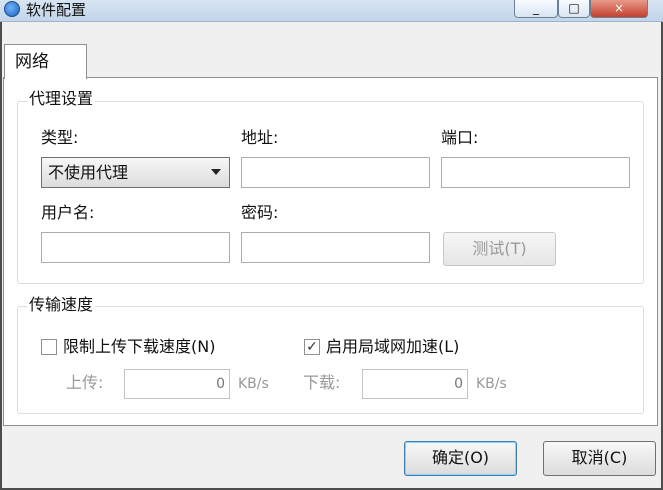 This screenshot has width=663, height=490. Describe the element at coordinates (491, 384) in the screenshot. I see `download-unit: KB/s` at that location.